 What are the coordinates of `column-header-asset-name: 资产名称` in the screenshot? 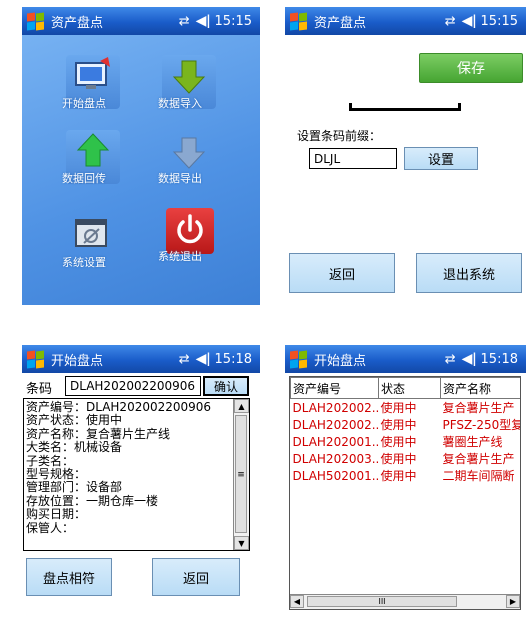 It's located at (480, 388).